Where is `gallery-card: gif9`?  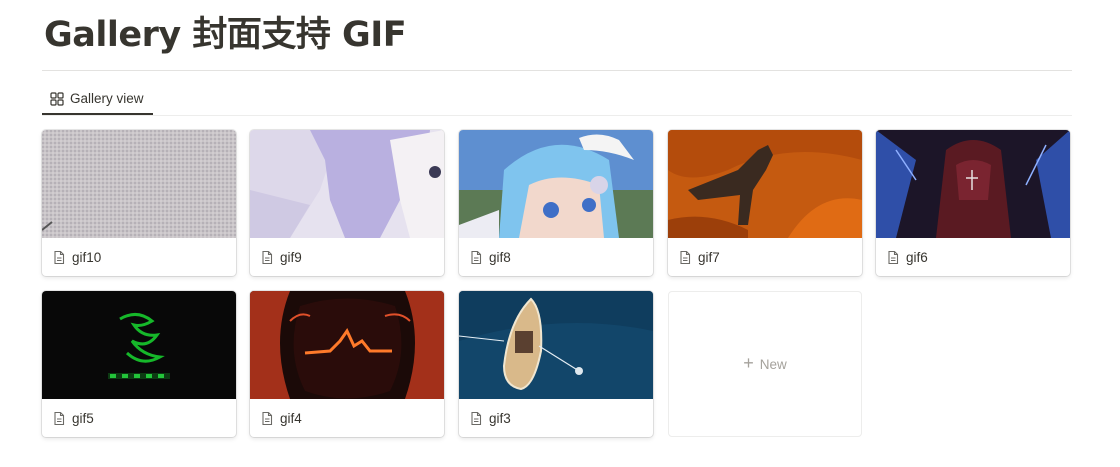 gallery-card: gif9 is located at coordinates (347, 203).